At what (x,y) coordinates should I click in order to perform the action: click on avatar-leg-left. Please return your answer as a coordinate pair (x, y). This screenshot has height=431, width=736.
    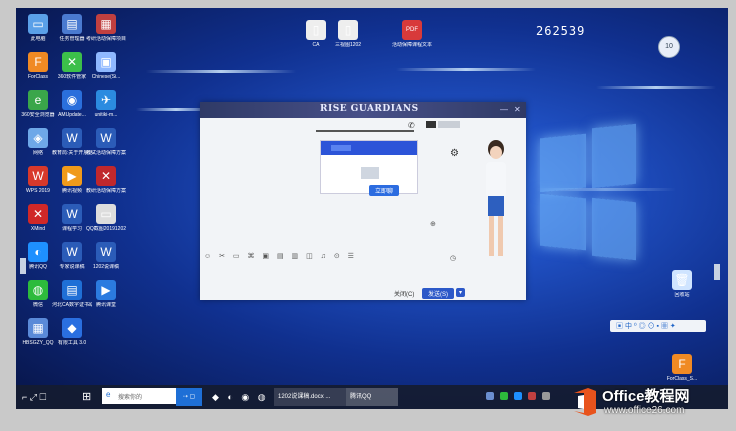
    Looking at the image, I should click on (491, 236).